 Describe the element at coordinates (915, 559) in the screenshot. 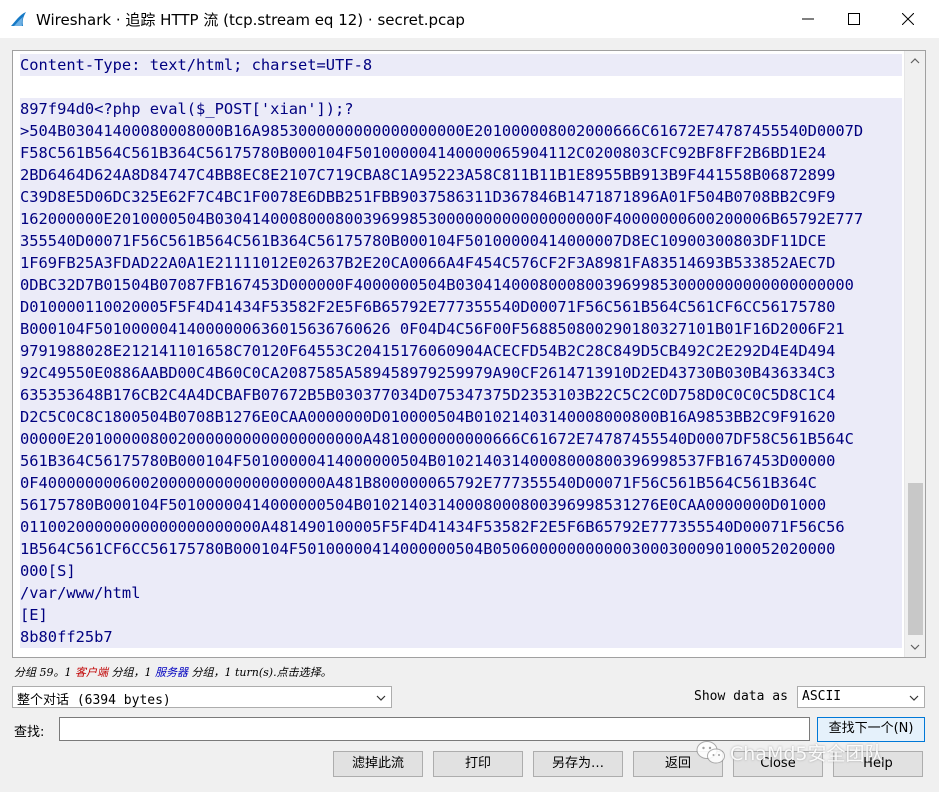

I see `scrollbar-thumb` at that location.